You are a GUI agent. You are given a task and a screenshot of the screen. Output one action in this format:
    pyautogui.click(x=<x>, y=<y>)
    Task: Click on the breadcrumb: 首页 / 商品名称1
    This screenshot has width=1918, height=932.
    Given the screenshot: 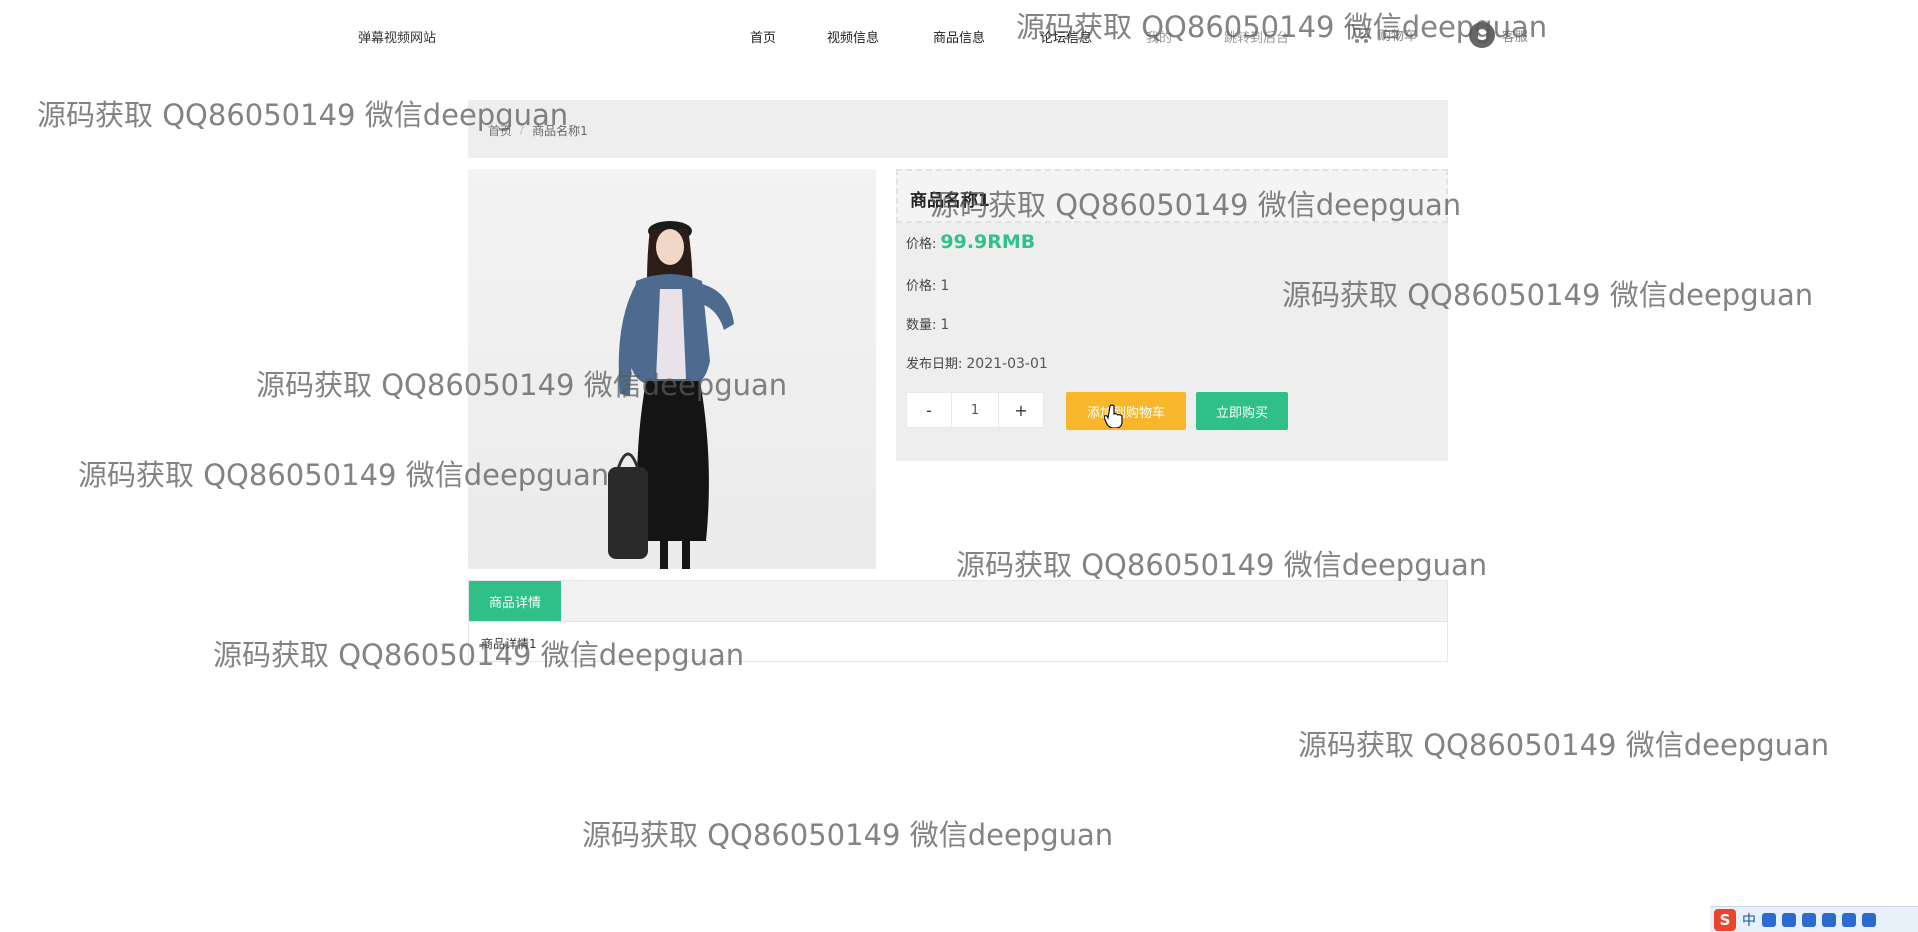 What is the action you would take?
    pyautogui.click(x=538, y=130)
    